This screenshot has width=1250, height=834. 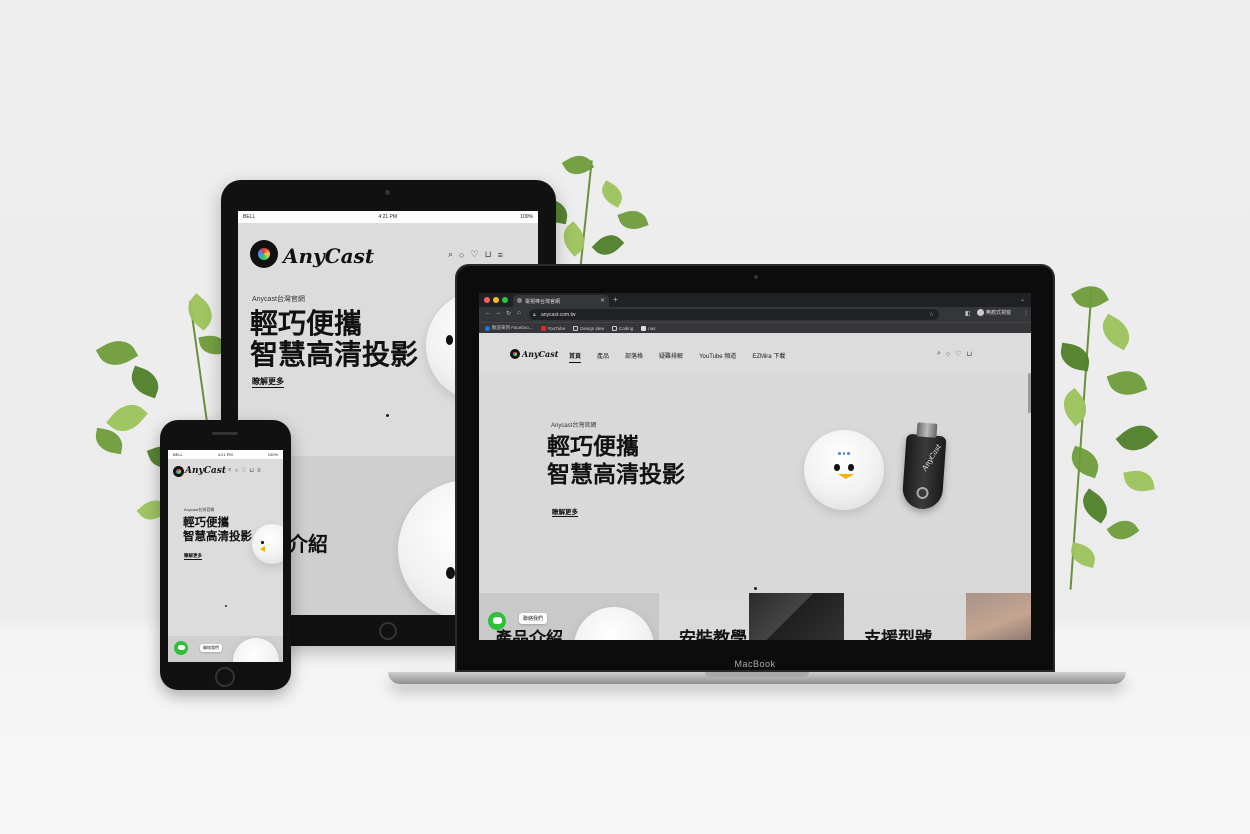 What do you see at coordinates (755, 664) in the screenshot?
I see `laptop-brand-label: MacBook` at bounding box center [755, 664].